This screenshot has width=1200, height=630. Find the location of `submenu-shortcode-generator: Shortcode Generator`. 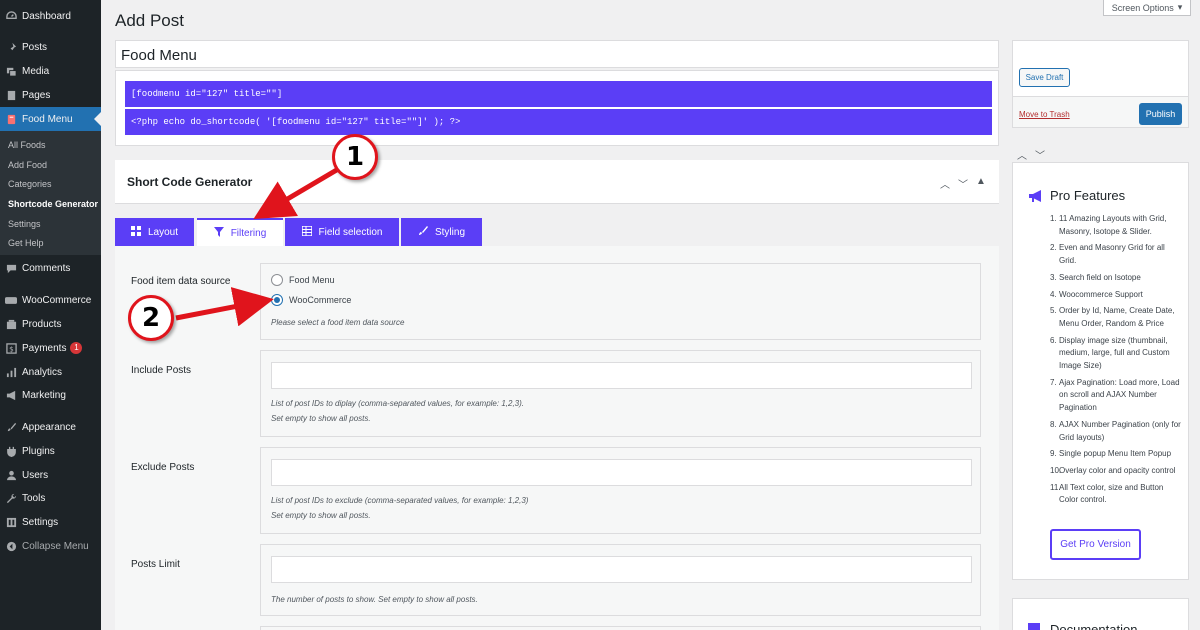

submenu-shortcode-generator: Shortcode Generator is located at coordinates (53, 204).